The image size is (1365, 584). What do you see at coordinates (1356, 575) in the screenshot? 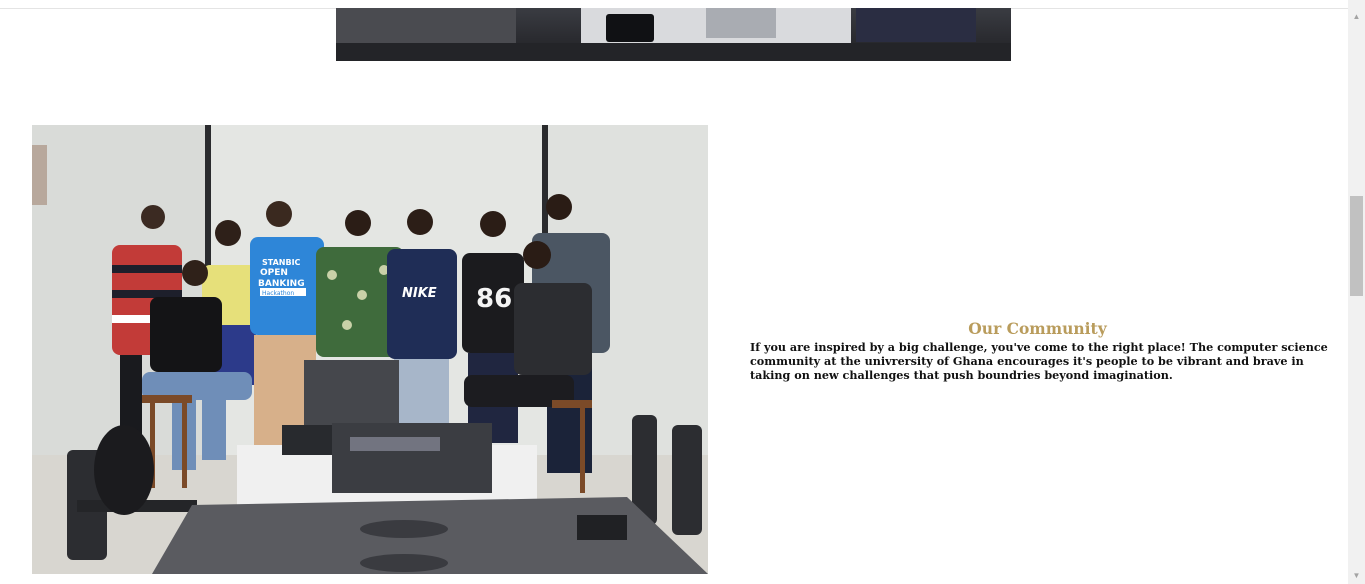
I see `chevron-down-icon: ▼` at bounding box center [1356, 575].